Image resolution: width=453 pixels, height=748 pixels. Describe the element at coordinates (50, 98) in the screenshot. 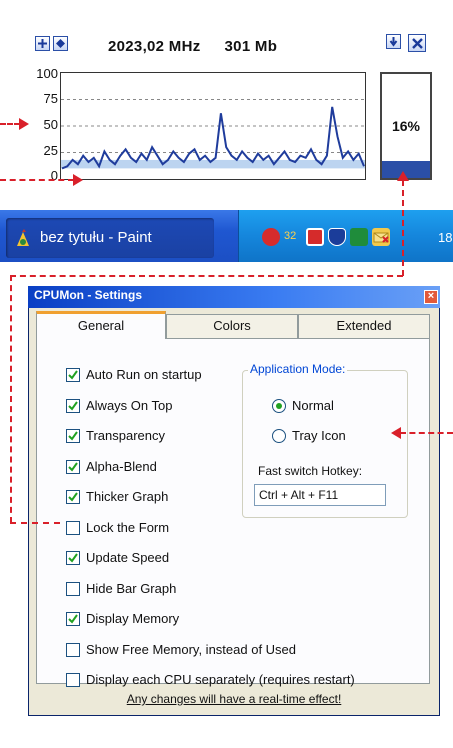

I see `y-tick-label: 75` at that location.